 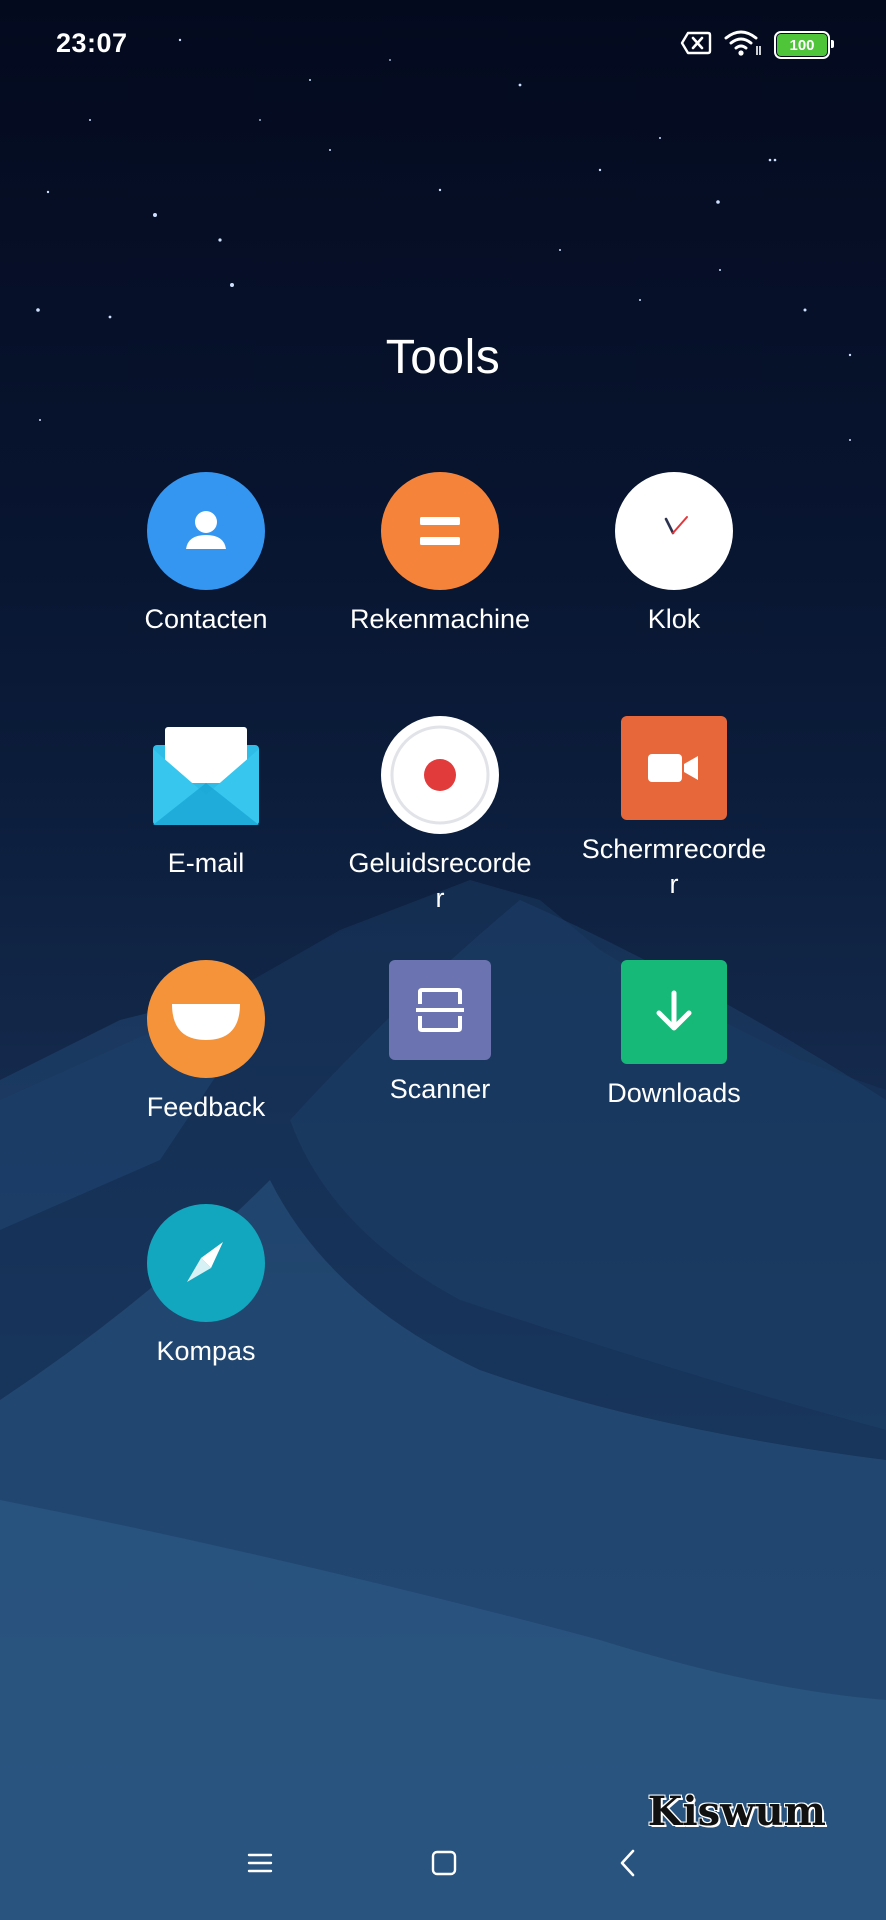 I want to click on downloads-icon, so click(x=674, y=1012).